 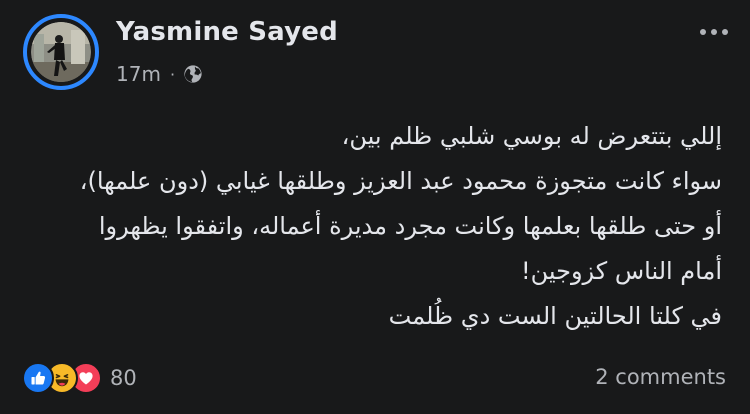 I want to click on avatar, so click(x=61, y=52).